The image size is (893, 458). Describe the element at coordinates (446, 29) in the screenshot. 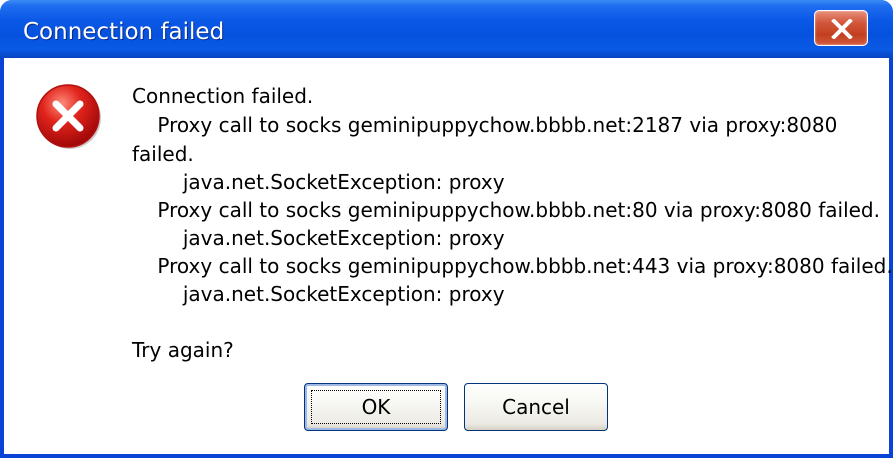

I see `title-bar: Connection failed` at that location.